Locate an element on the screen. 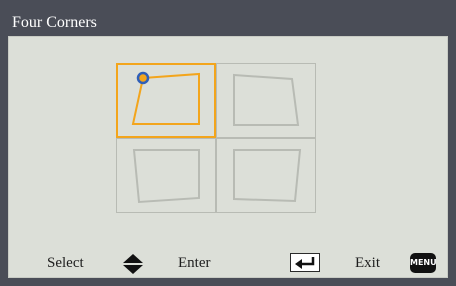 The width and height of the screenshot is (456, 286). keystone-shape-bottom-right is located at coordinates (267, 176).